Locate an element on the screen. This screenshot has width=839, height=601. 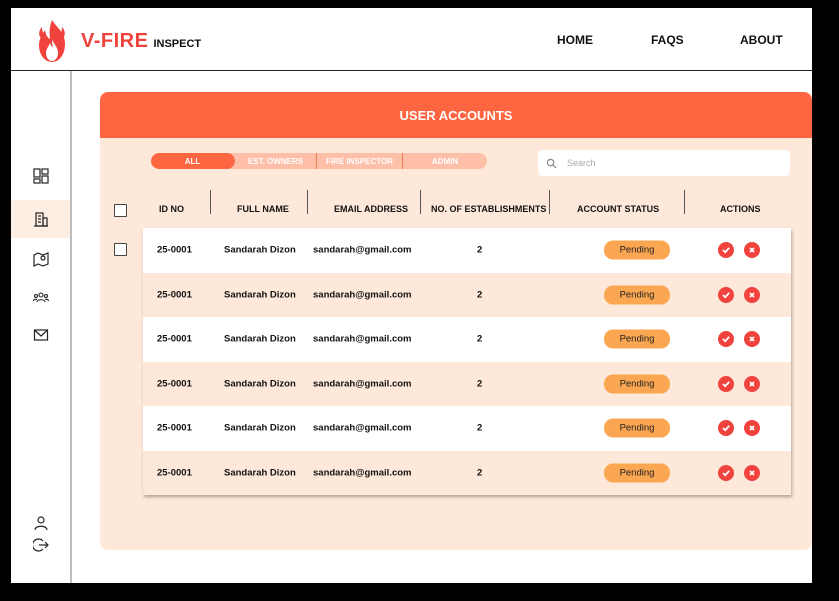
nav-about: ABOUT is located at coordinates (761, 40).